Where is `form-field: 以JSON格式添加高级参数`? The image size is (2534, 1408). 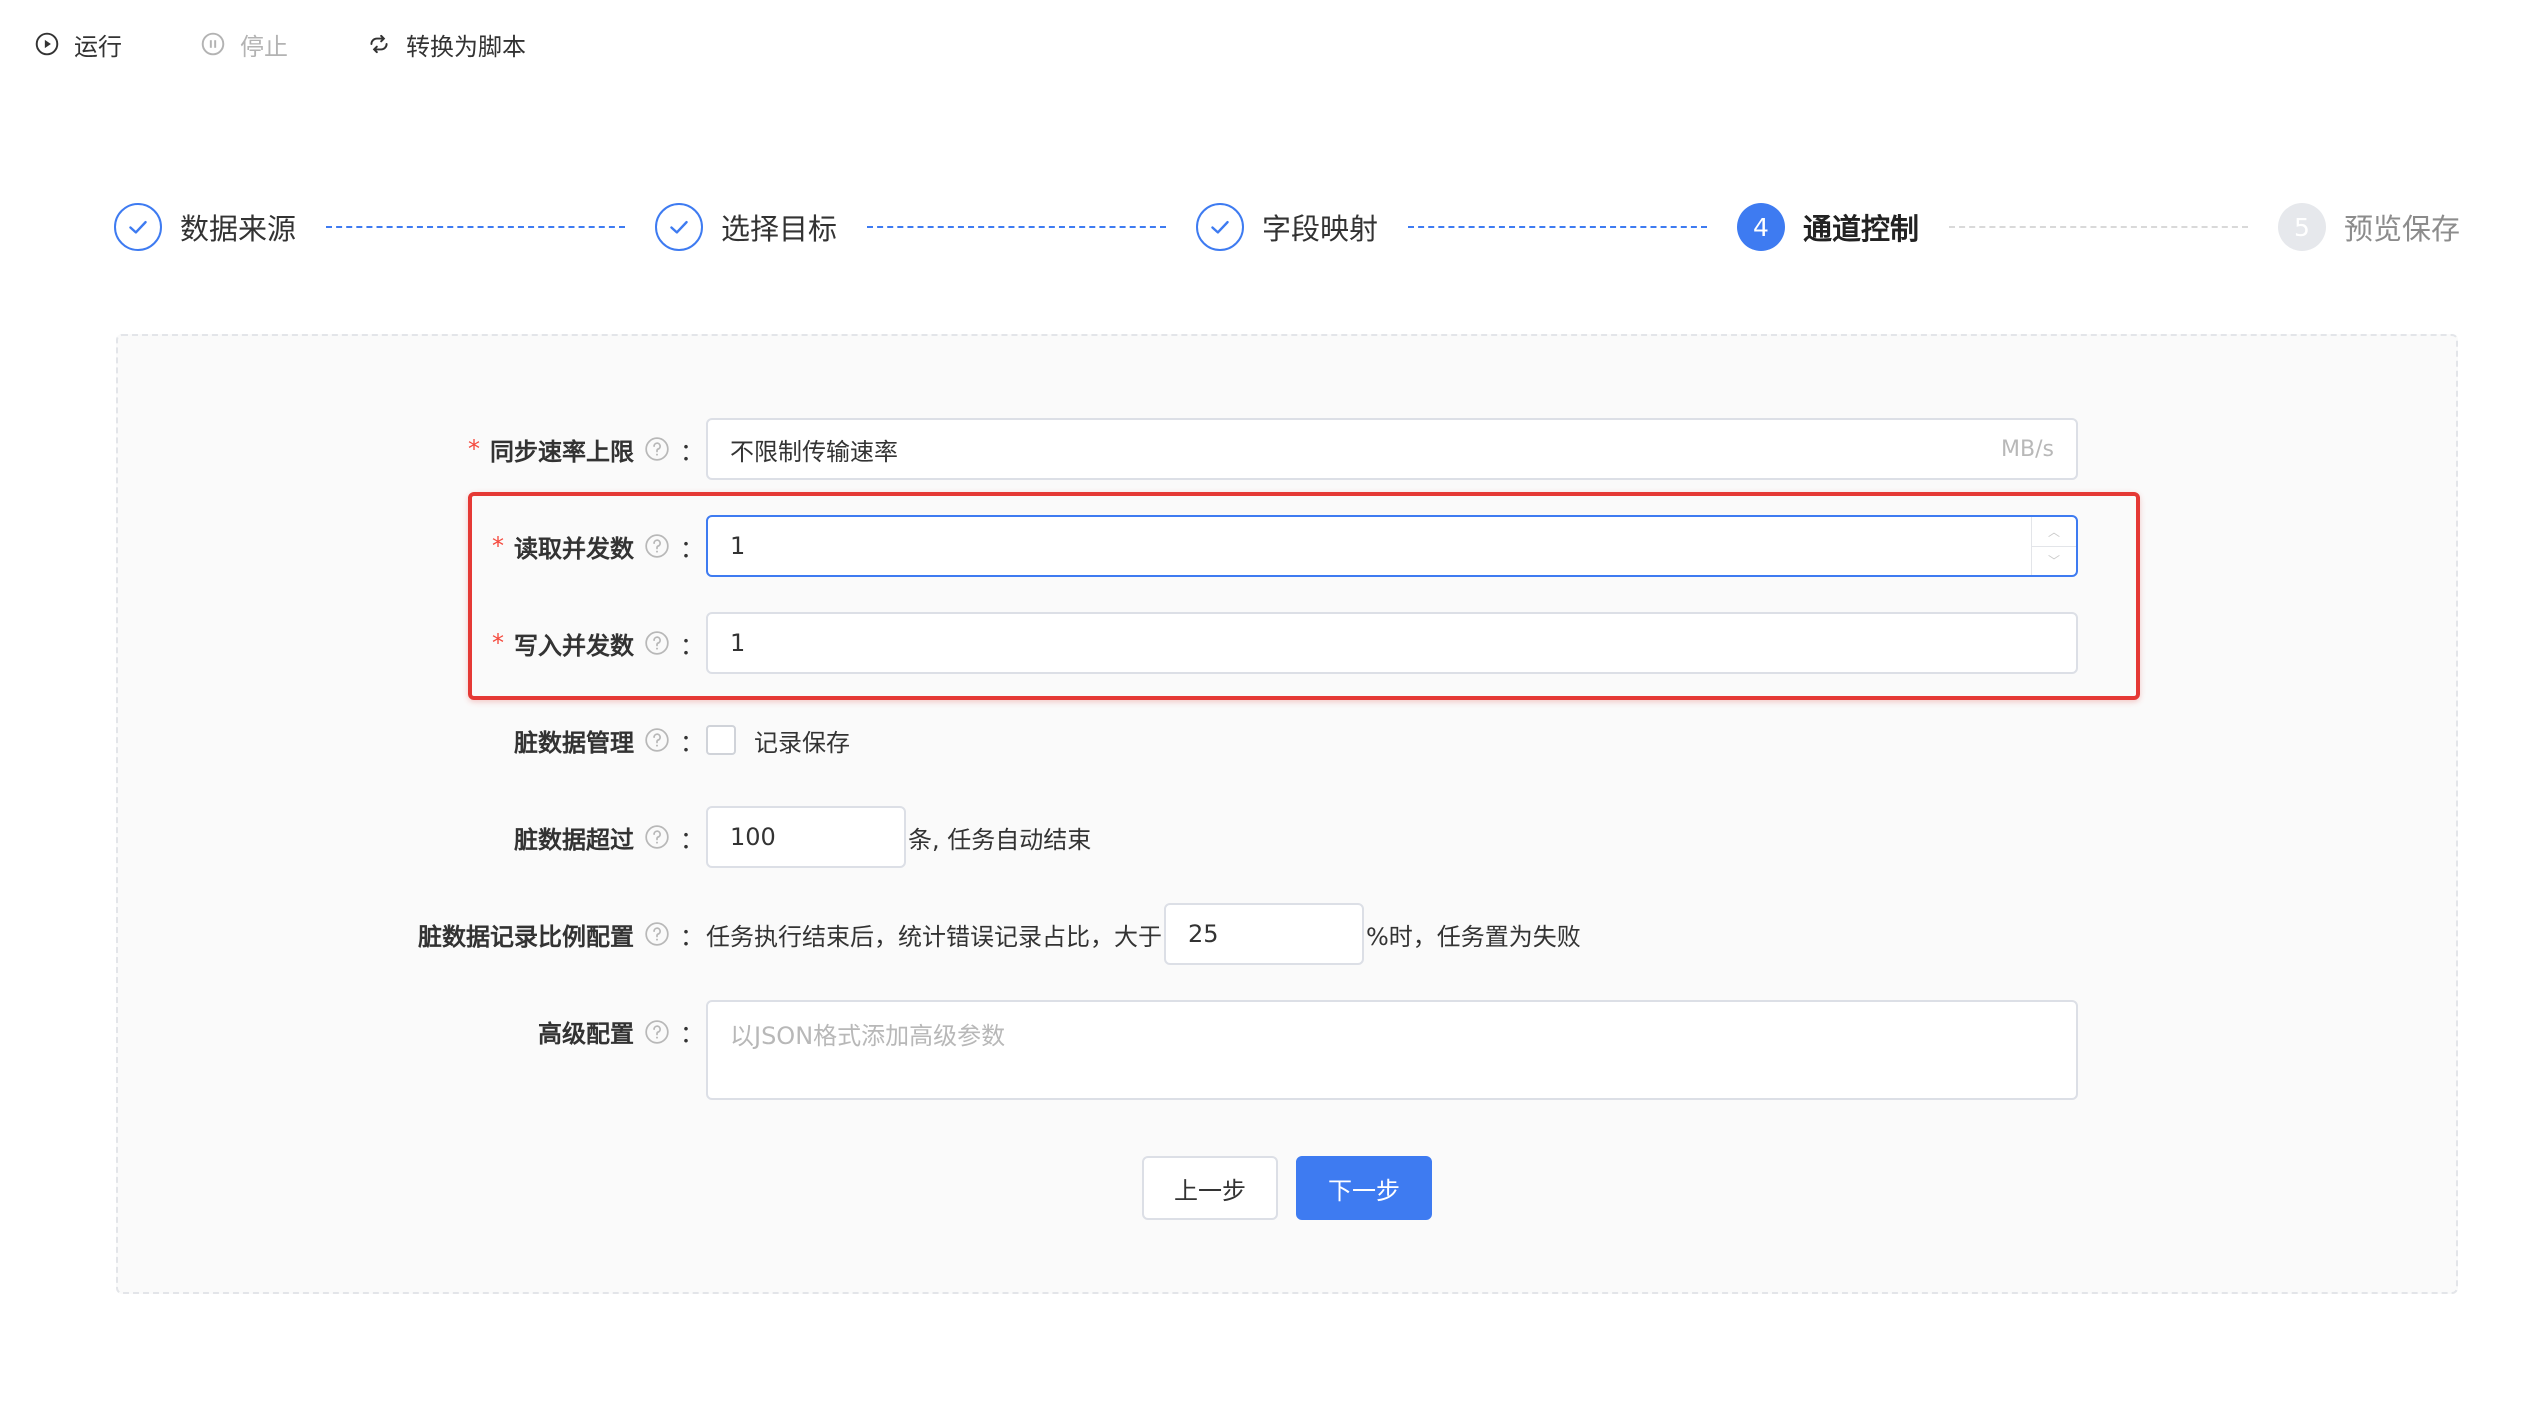
form-field: 以JSON格式添加高级参数 is located at coordinates (1392, 1050).